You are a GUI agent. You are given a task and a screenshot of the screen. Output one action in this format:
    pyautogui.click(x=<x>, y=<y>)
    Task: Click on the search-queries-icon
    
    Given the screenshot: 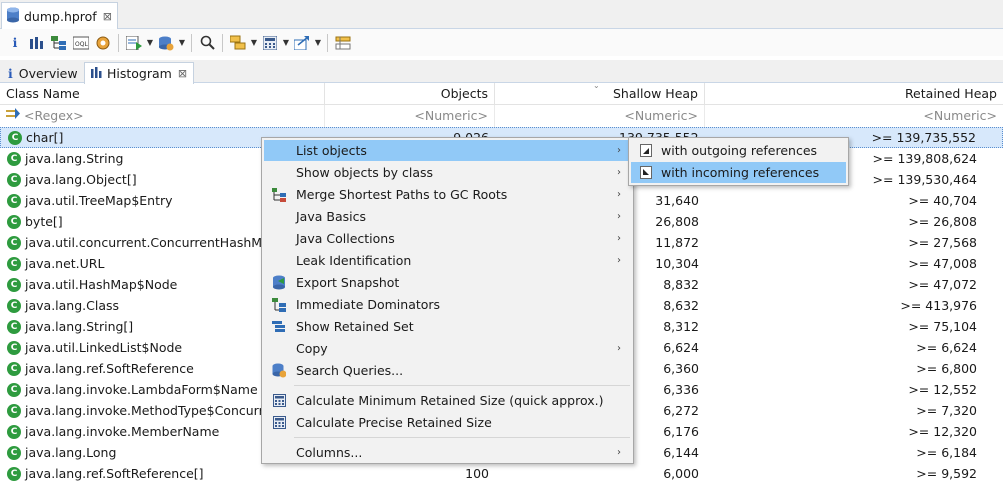 What is the action you would take?
    pyautogui.click(x=279, y=370)
    